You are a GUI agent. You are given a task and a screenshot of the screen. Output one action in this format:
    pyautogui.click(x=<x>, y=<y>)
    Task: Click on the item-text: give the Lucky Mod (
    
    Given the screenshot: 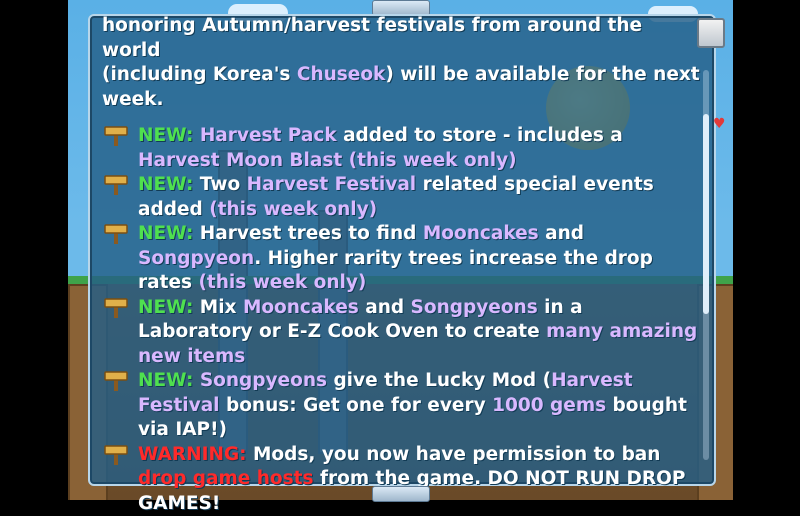 What is the action you would take?
    pyautogui.click(x=439, y=380)
    